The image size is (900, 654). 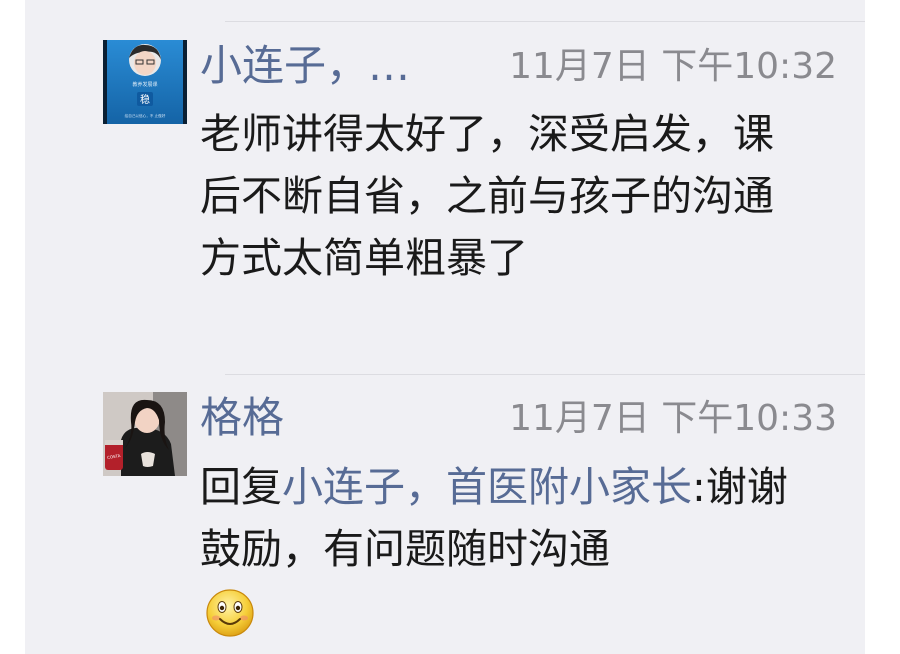 What do you see at coordinates (242, 418) in the screenshot?
I see `comment-author: 格格` at bounding box center [242, 418].